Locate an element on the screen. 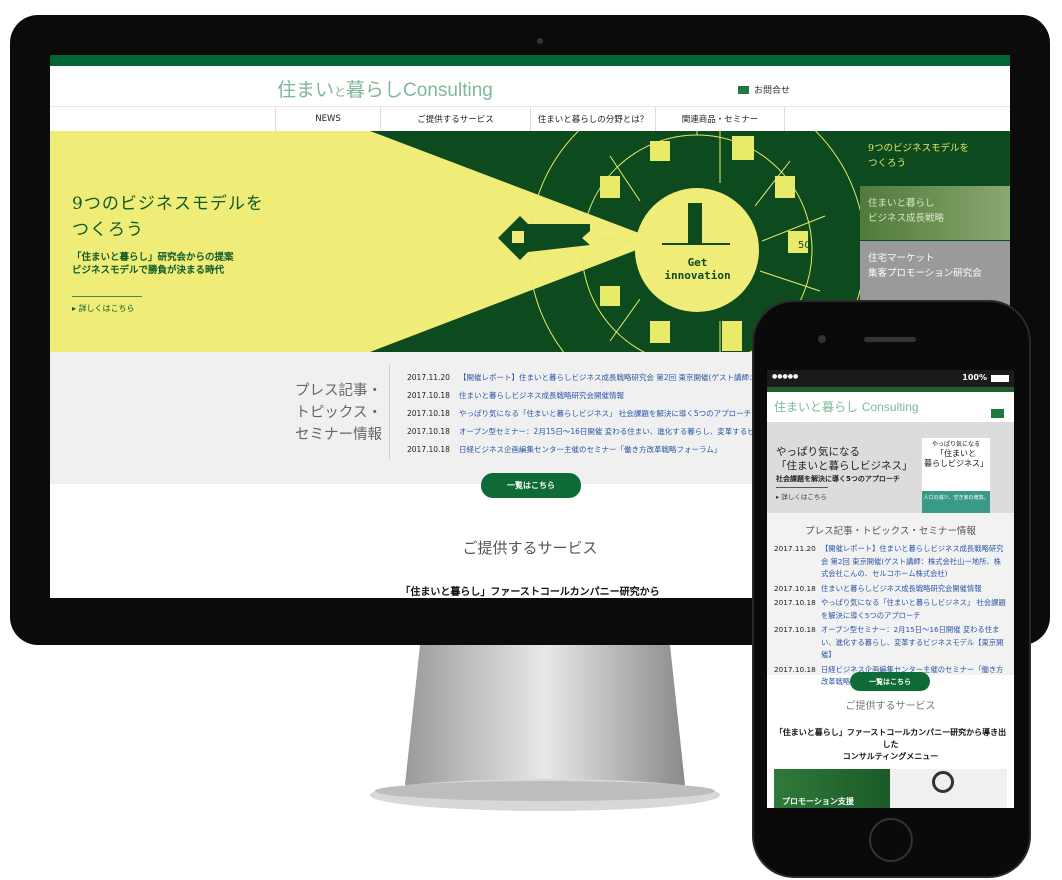 The width and height of the screenshot is (1062, 880). magnifier-icon is located at coordinates (943, 782).